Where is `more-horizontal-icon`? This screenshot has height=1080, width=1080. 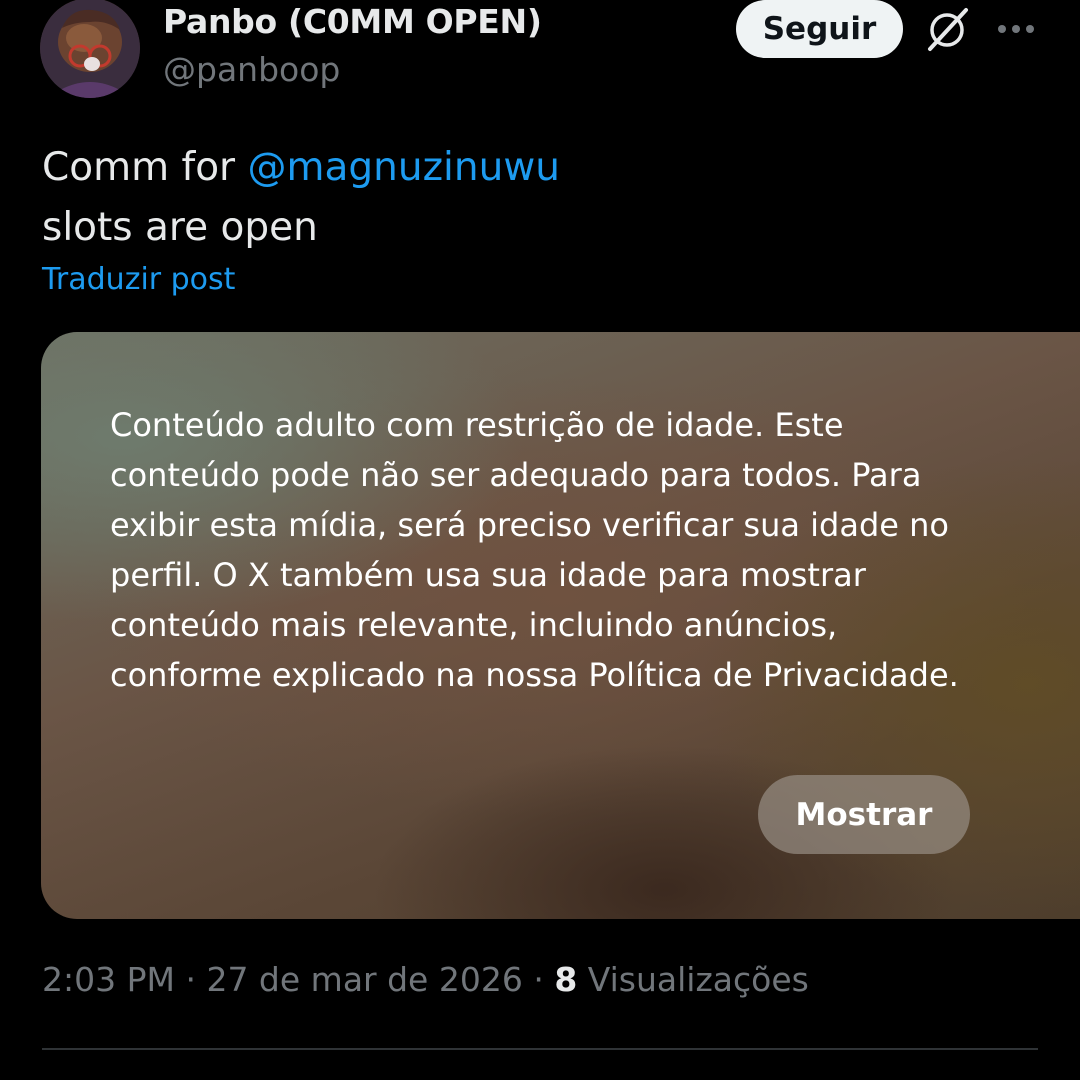
more-horizontal-icon is located at coordinates (1016, 29).